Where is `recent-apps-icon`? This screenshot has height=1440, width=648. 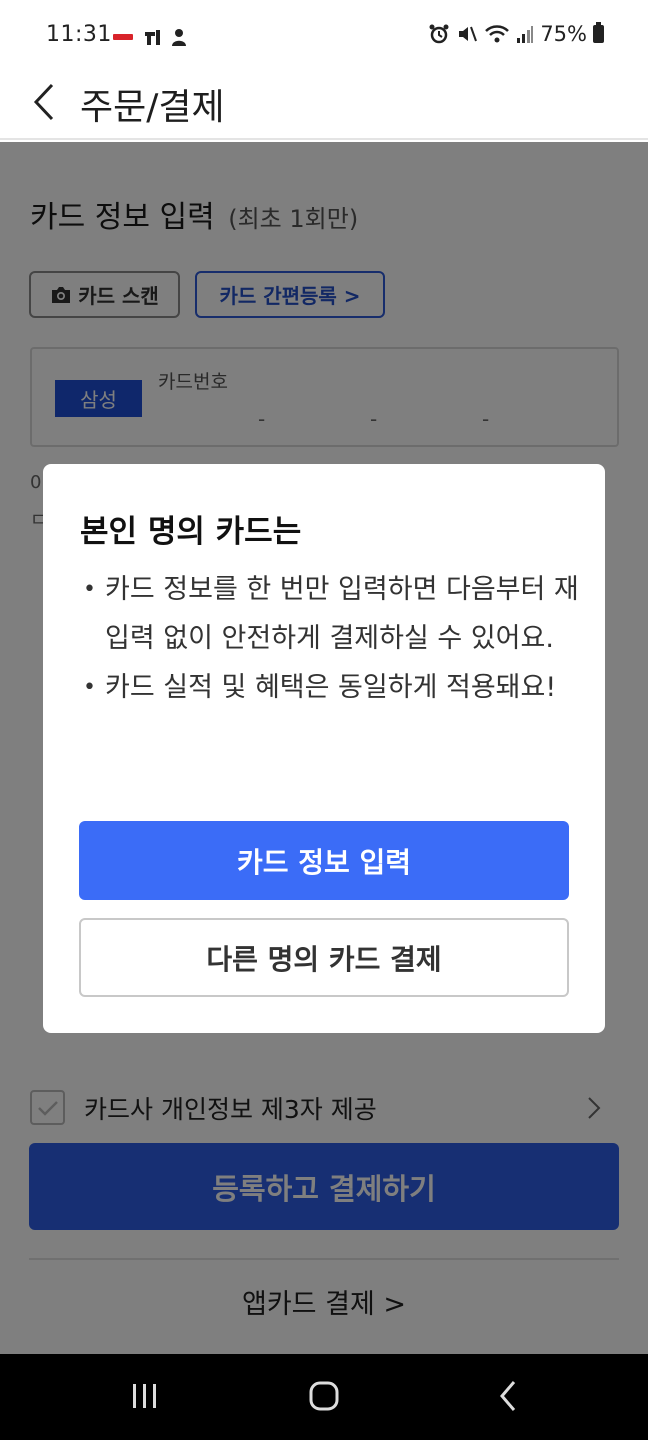
recent-apps-icon is located at coordinates (144, 1396).